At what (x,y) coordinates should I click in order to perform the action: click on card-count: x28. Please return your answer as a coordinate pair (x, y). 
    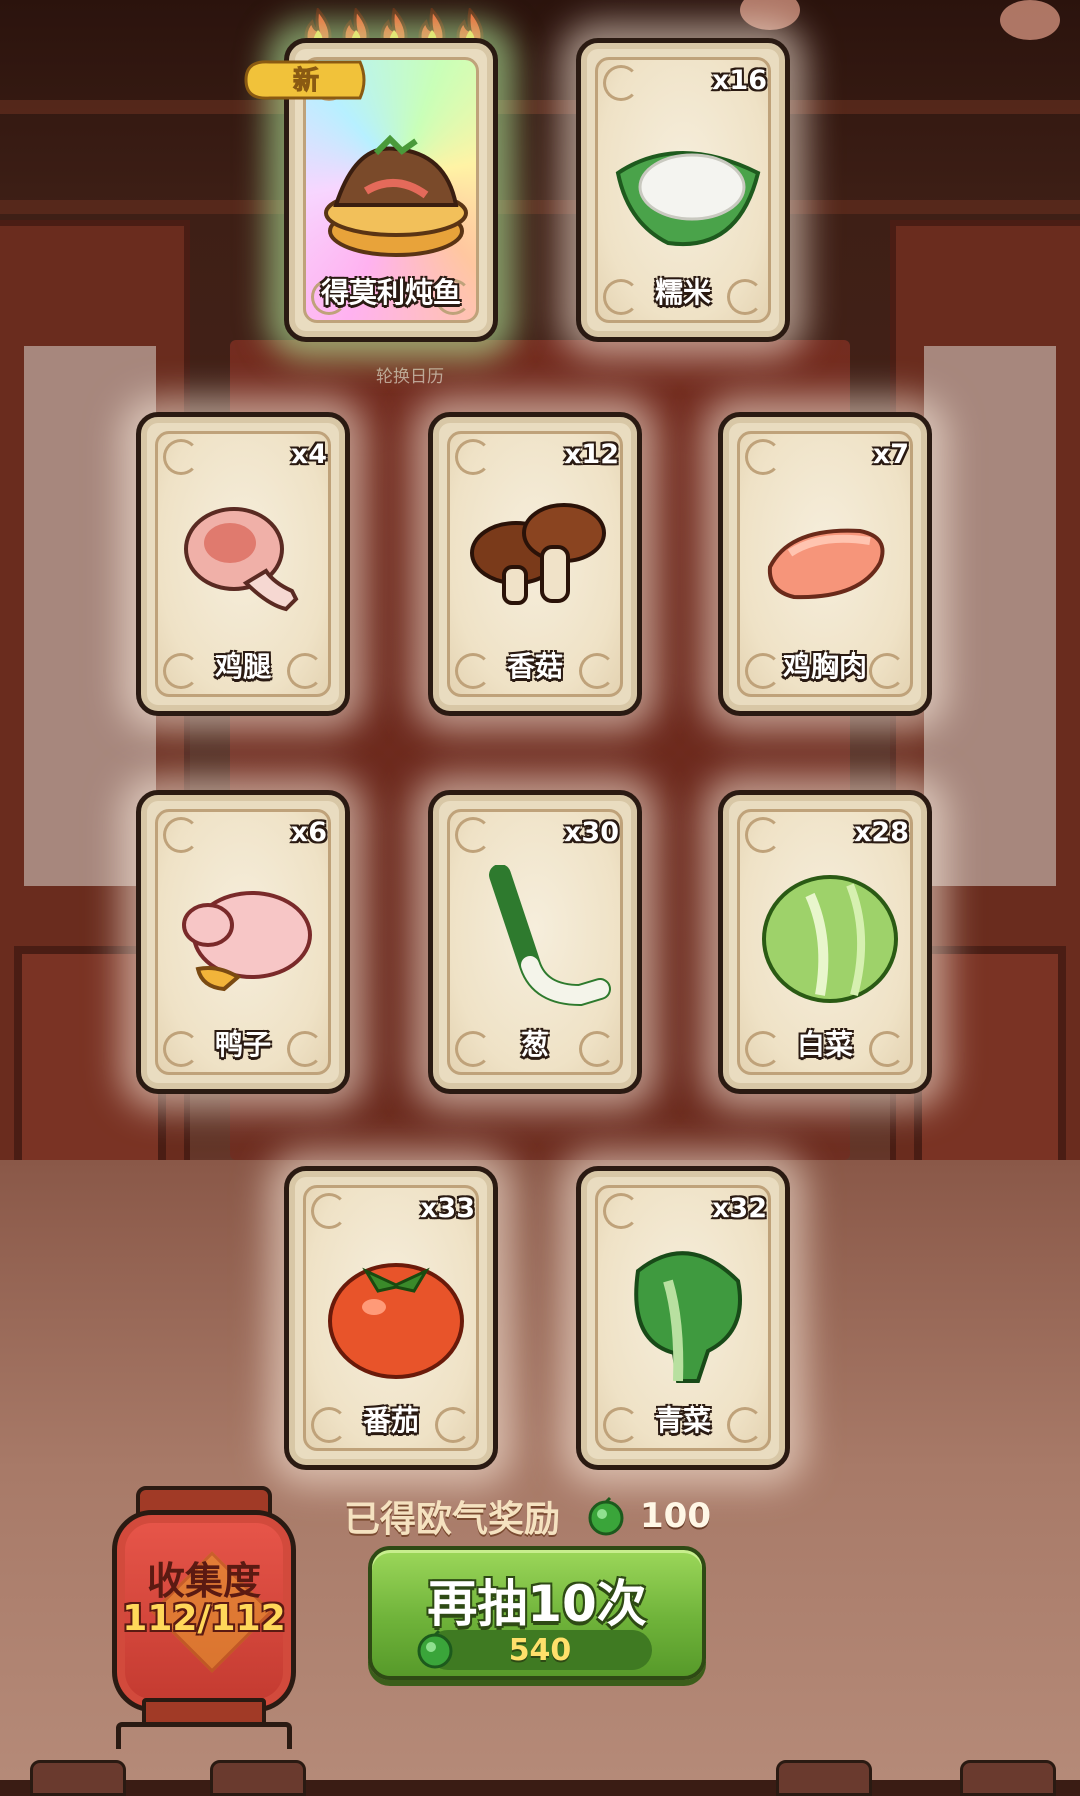
    Looking at the image, I should click on (881, 832).